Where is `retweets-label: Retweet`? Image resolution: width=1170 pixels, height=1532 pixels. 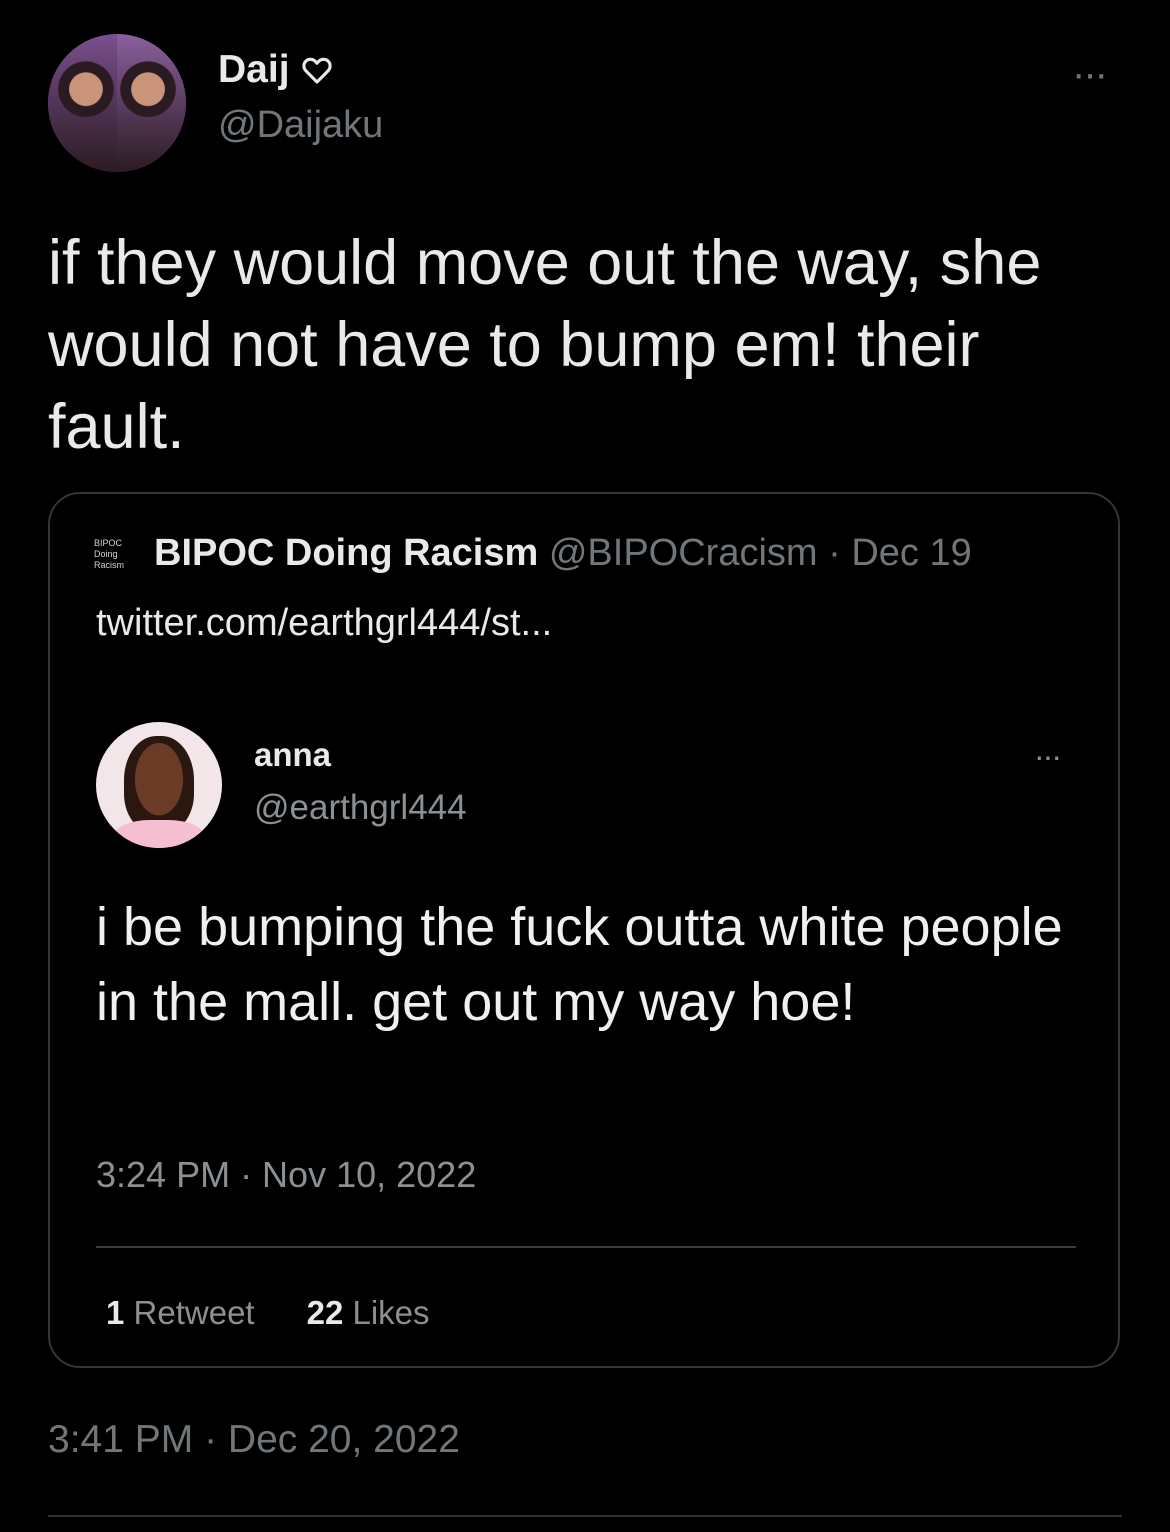
retweets-label: Retweet is located at coordinates (194, 1312).